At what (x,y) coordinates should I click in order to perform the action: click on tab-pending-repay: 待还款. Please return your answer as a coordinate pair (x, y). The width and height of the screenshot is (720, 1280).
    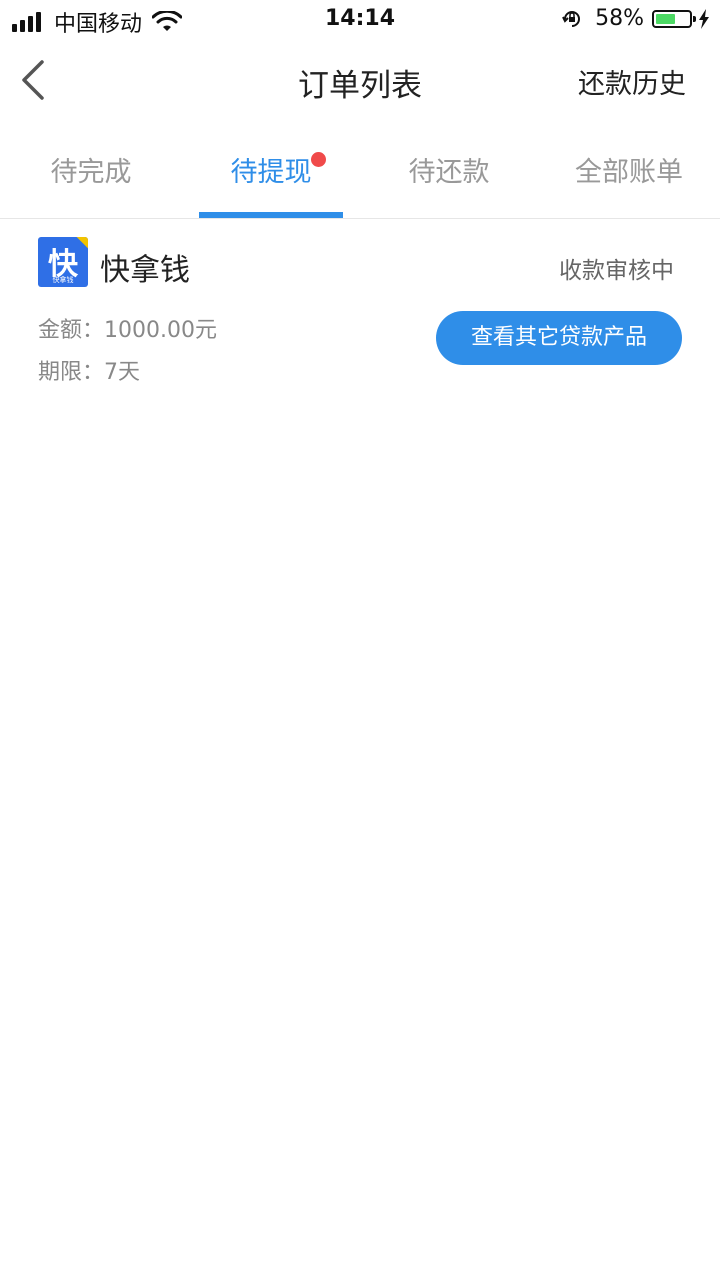
    Looking at the image, I should click on (449, 169).